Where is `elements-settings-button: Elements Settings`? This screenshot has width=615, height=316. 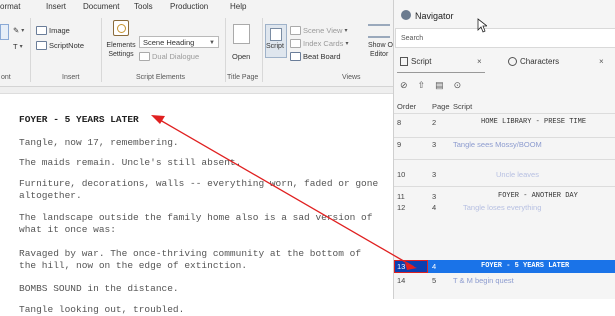 elements-settings-button: Elements Settings is located at coordinates (121, 45).